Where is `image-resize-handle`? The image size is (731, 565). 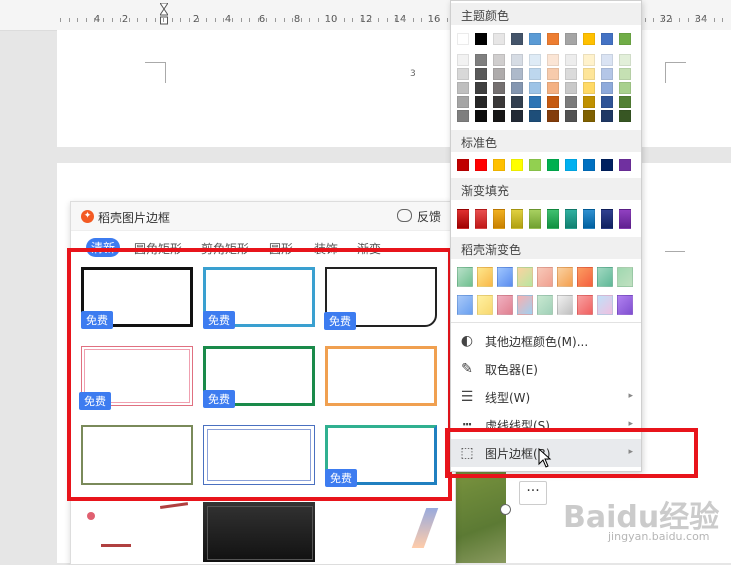
image-resize-handle is located at coordinates (505, 509).